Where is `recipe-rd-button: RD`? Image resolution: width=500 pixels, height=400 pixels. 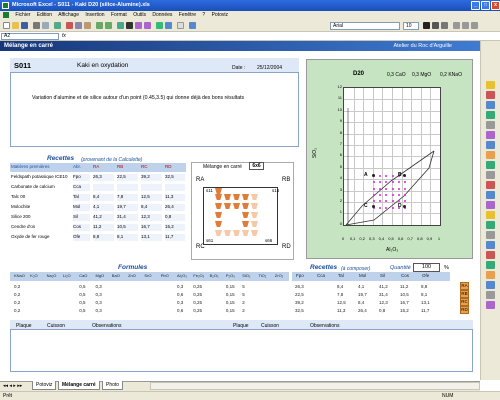 recipe-rd-button: RD is located at coordinates (464, 310).